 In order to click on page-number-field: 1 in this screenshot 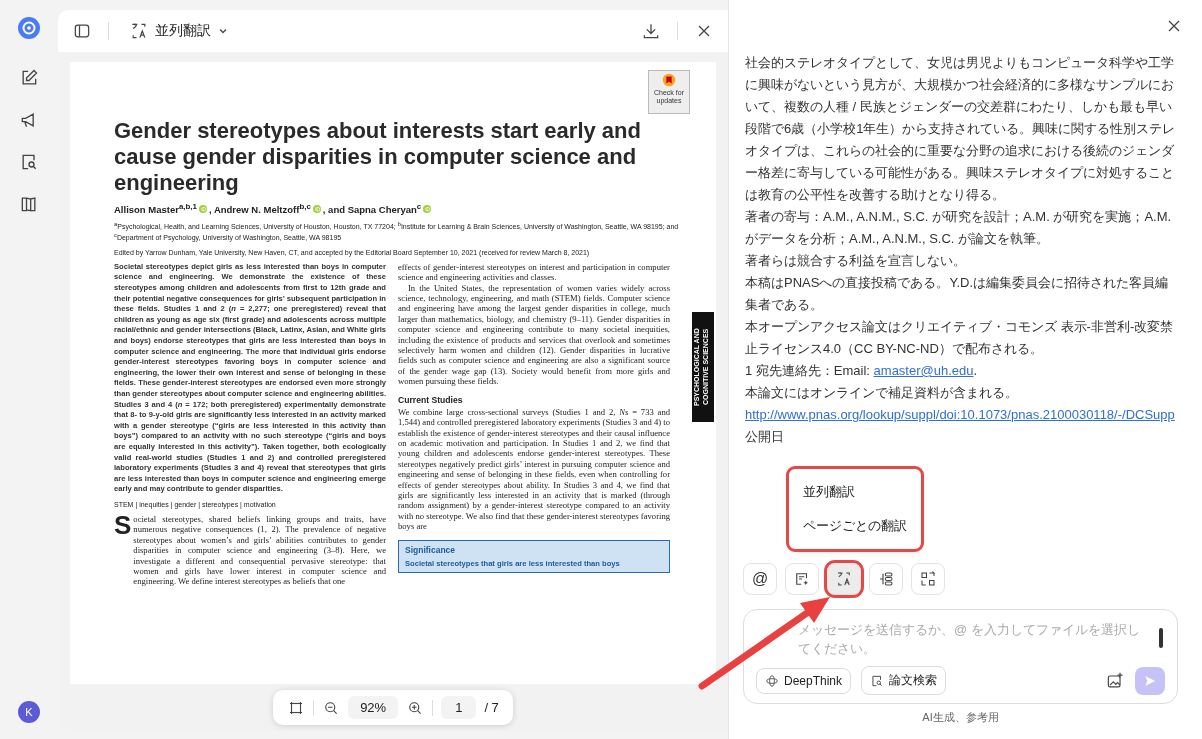, I will do `click(459, 707)`.